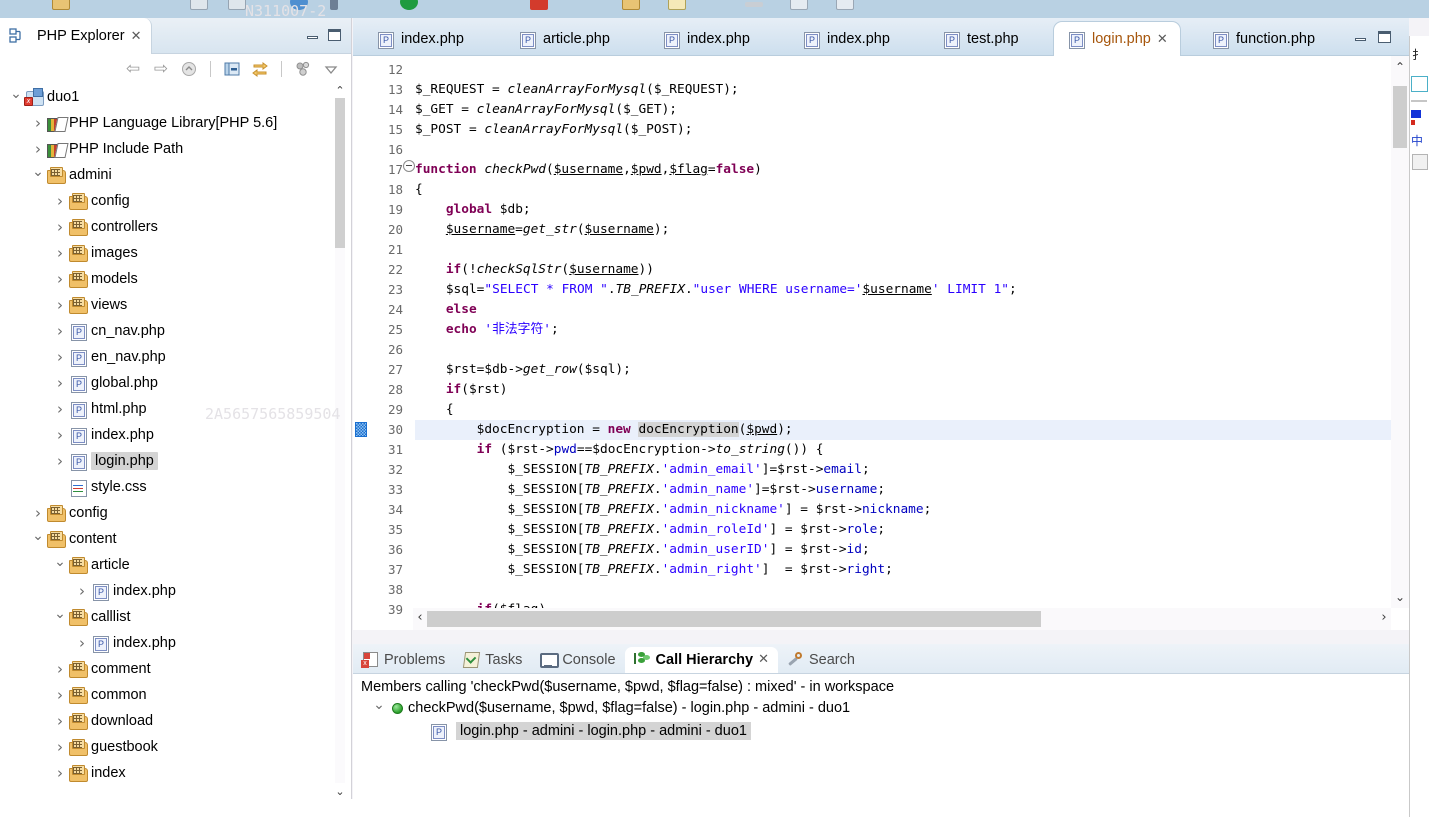 The image size is (1429, 817). Describe the element at coordinates (175, 773) in the screenshot. I see `tree-item-index: index` at that location.